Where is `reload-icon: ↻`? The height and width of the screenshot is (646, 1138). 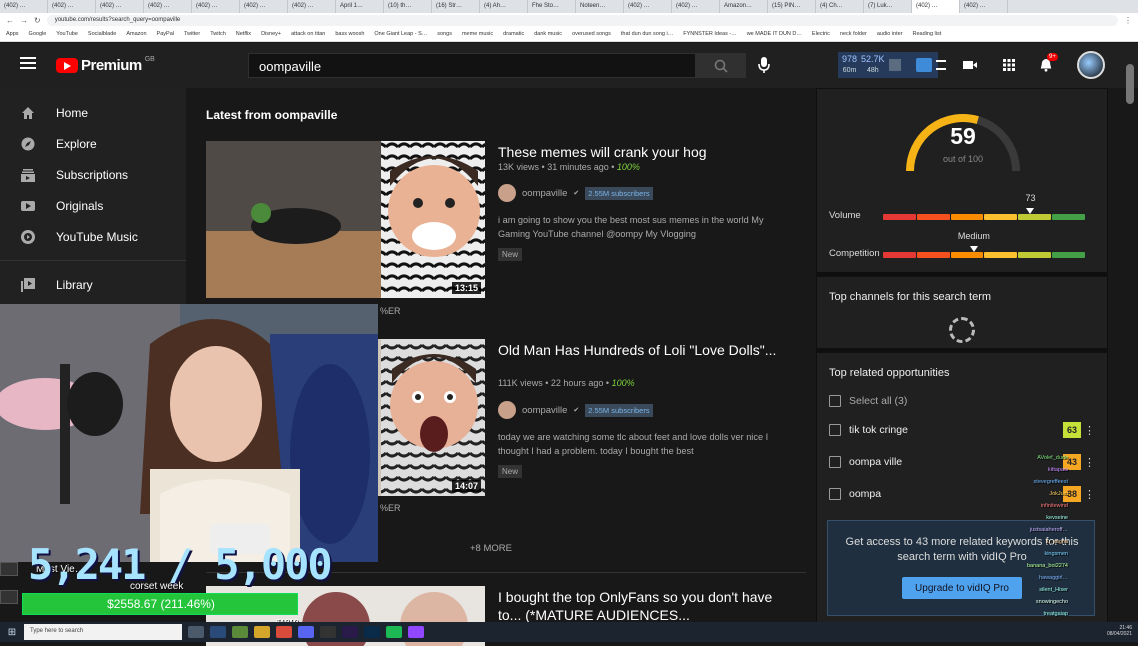 reload-icon: ↻ is located at coordinates (37, 20).